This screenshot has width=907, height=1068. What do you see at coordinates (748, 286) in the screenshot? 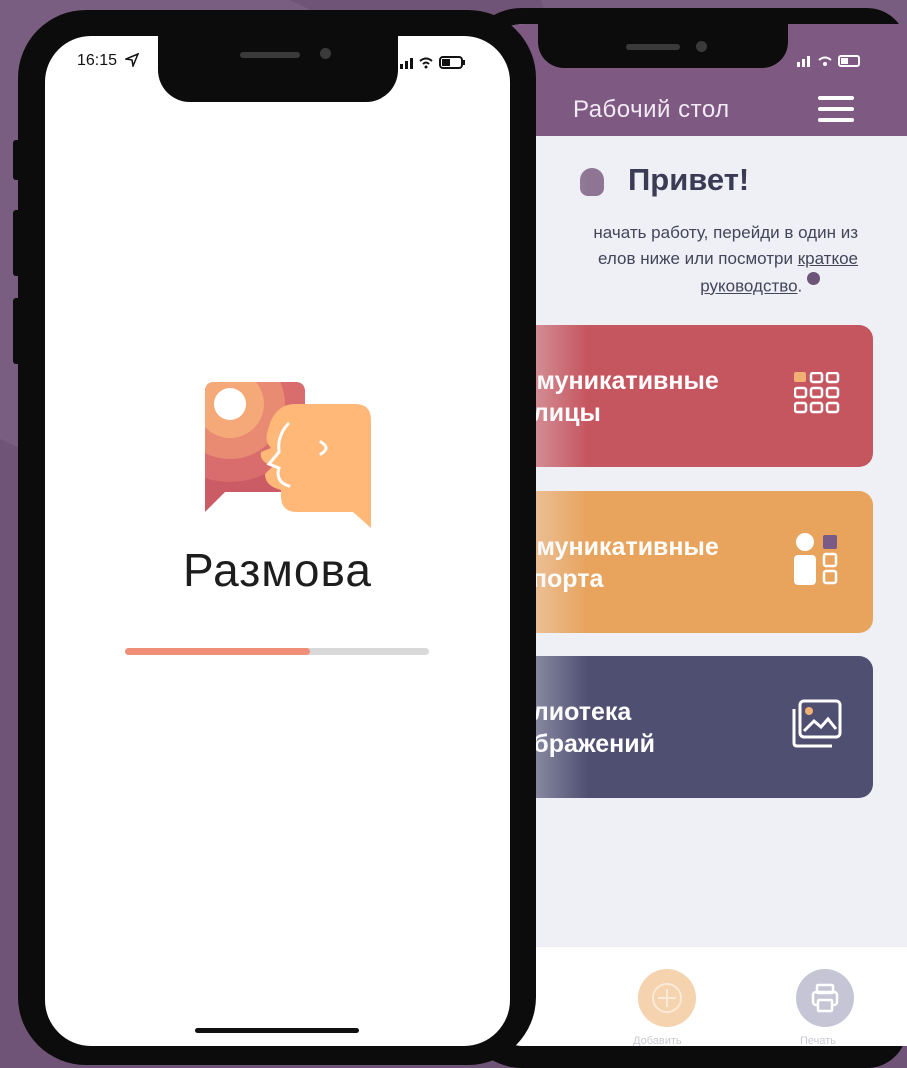
I see `guide-link-part2: руководство` at bounding box center [748, 286].